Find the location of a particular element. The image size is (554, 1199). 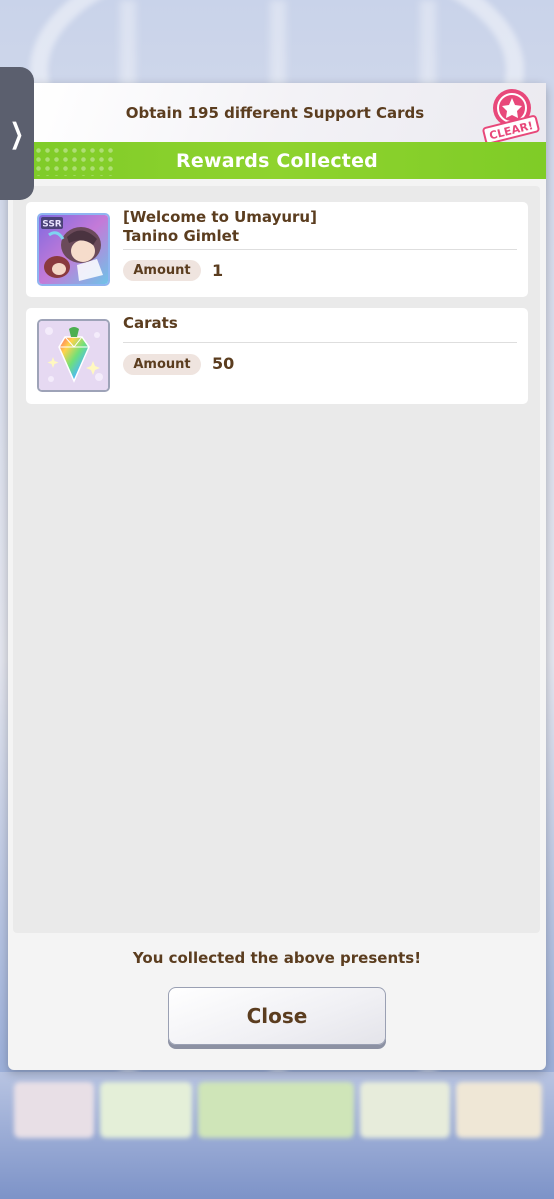

amount-value: 50 is located at coordinates (223, 363).